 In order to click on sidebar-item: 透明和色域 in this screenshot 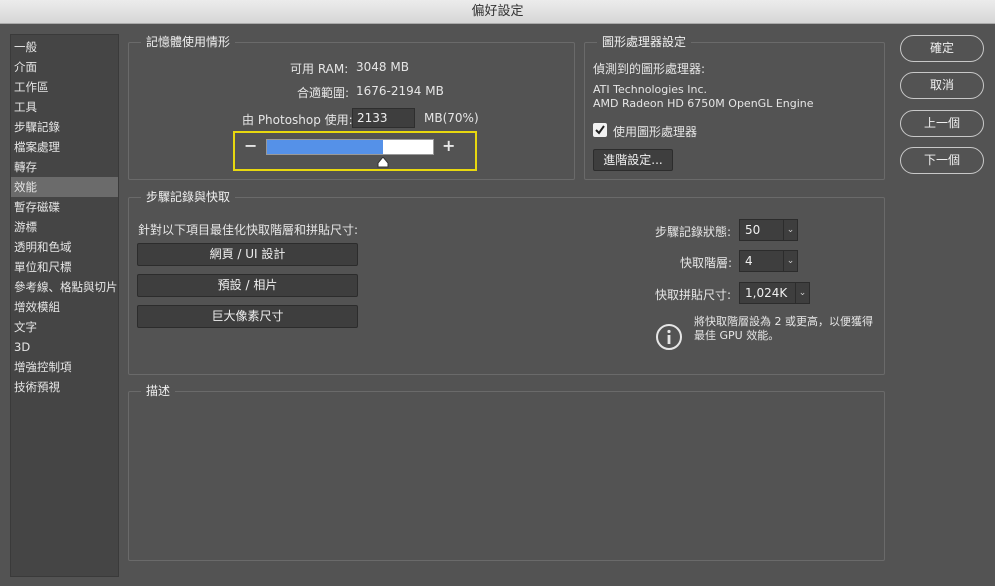, I will do `click(64, 247)`.